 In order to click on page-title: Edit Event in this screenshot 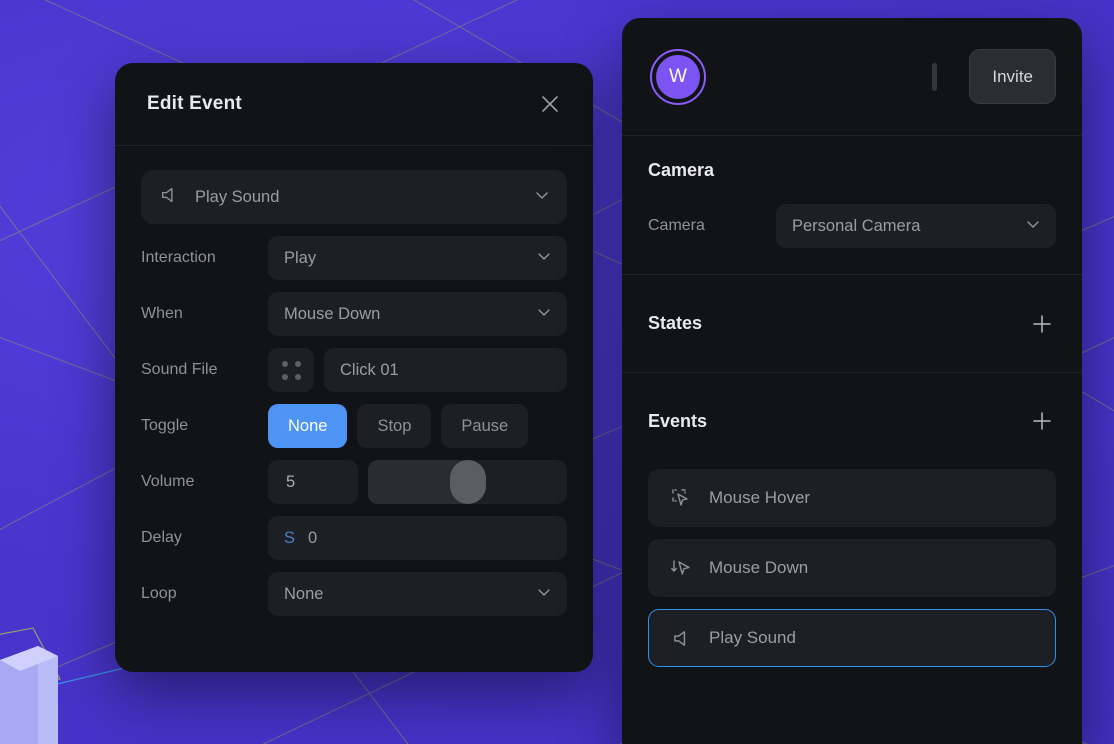, I will do `click(194, 103)`.